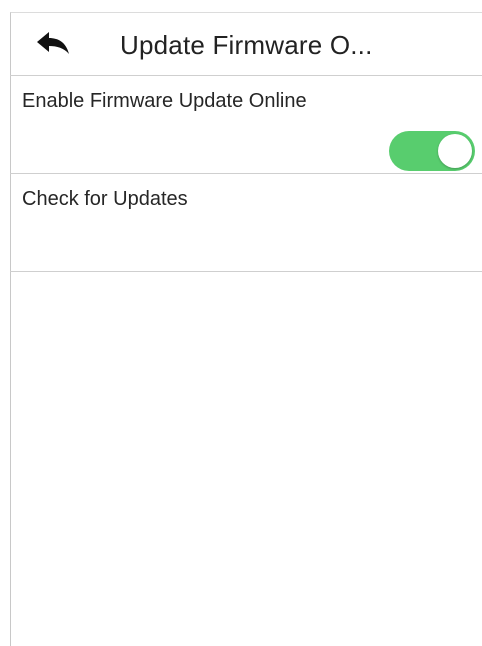 The height and width of the screenshot is (646, 482). What do you see at coordinates (246, 223) in the screenshot?
I see `check-for-updates-row: Check for Updates` at bounding box center [246, 223].